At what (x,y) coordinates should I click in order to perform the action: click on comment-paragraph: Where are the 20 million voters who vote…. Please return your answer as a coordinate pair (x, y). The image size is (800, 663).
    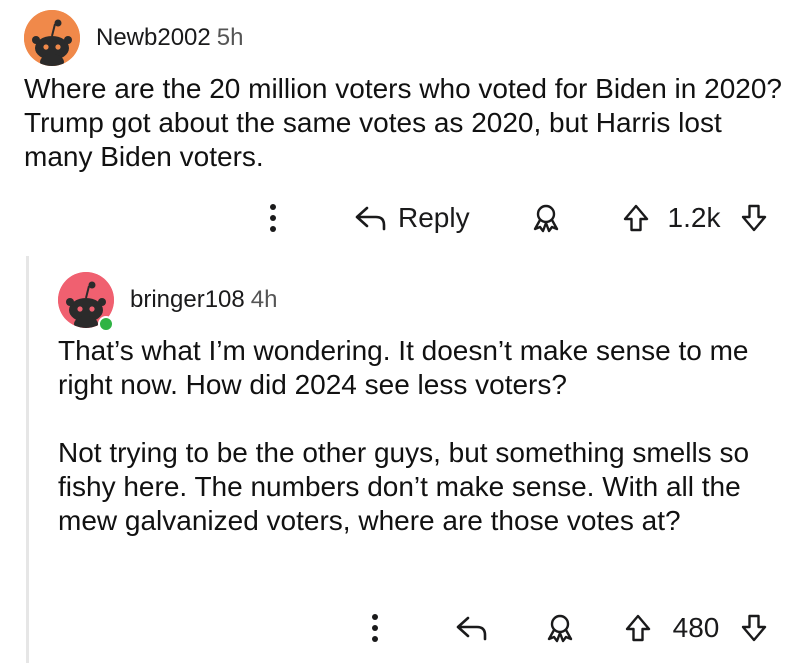
    Looking at the image, I should click on (403, 122).